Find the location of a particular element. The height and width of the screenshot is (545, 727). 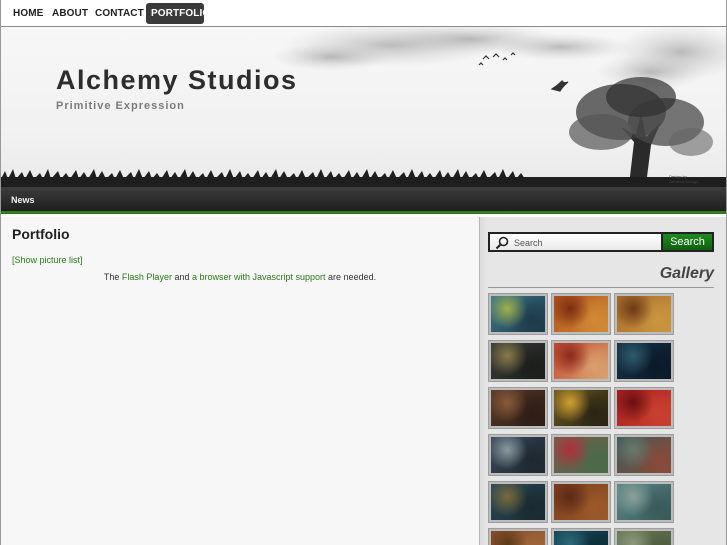

news-link: News is located at coordinates (23, 200).